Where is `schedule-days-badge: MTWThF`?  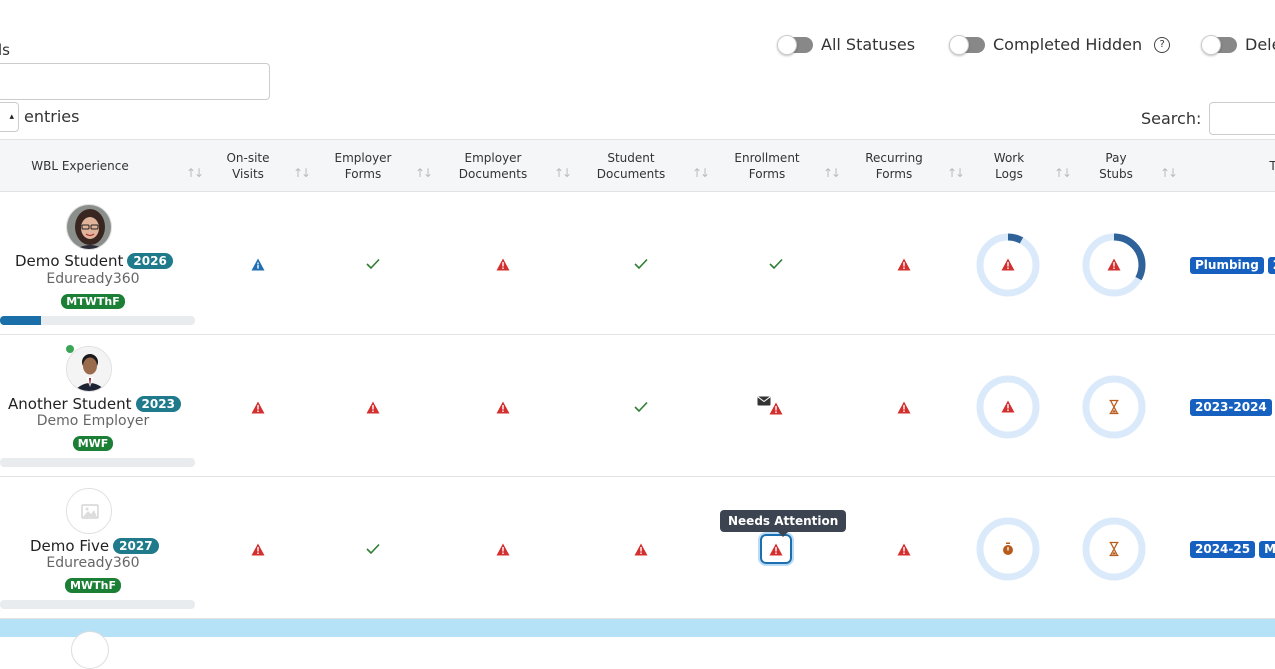
schedule-days-badge: MTWThF is located at coordinates (93, 301).